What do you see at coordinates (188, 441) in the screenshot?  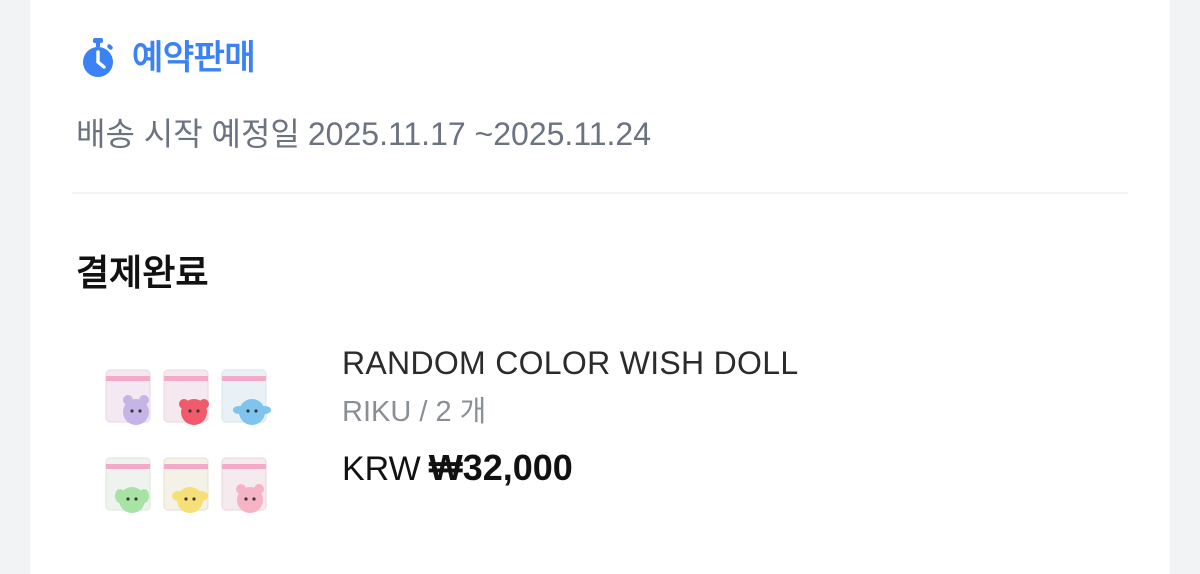 I see `plush-doll-set-image` at bounding box center [188, 441].